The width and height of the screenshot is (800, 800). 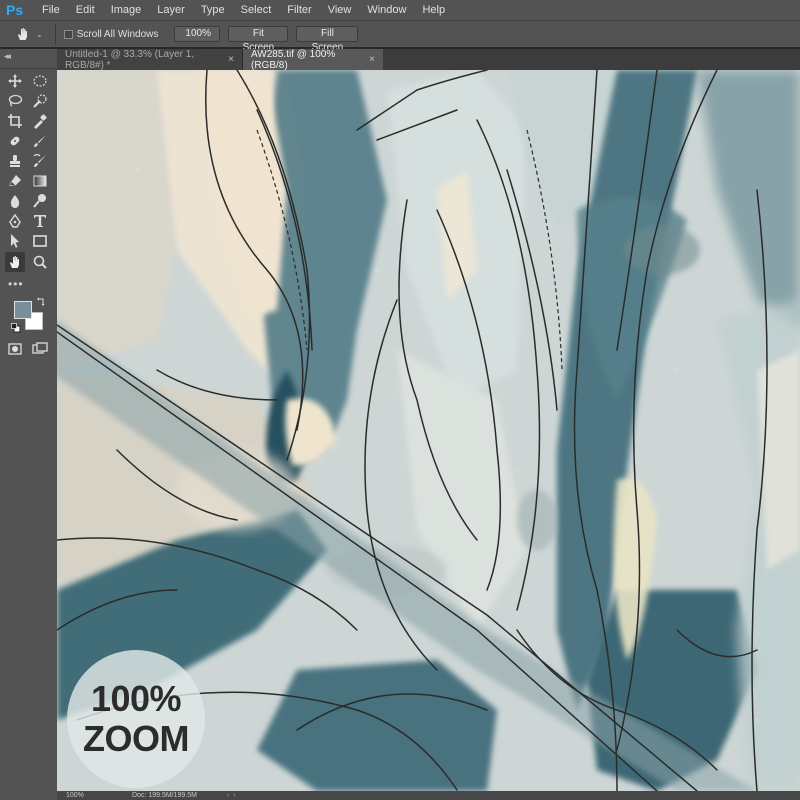 I want to click on tab-untitled-1: Untitled-1 @ 33.3% (Layer 1, RGB/8#) * ×, so click(x=150, y=59).